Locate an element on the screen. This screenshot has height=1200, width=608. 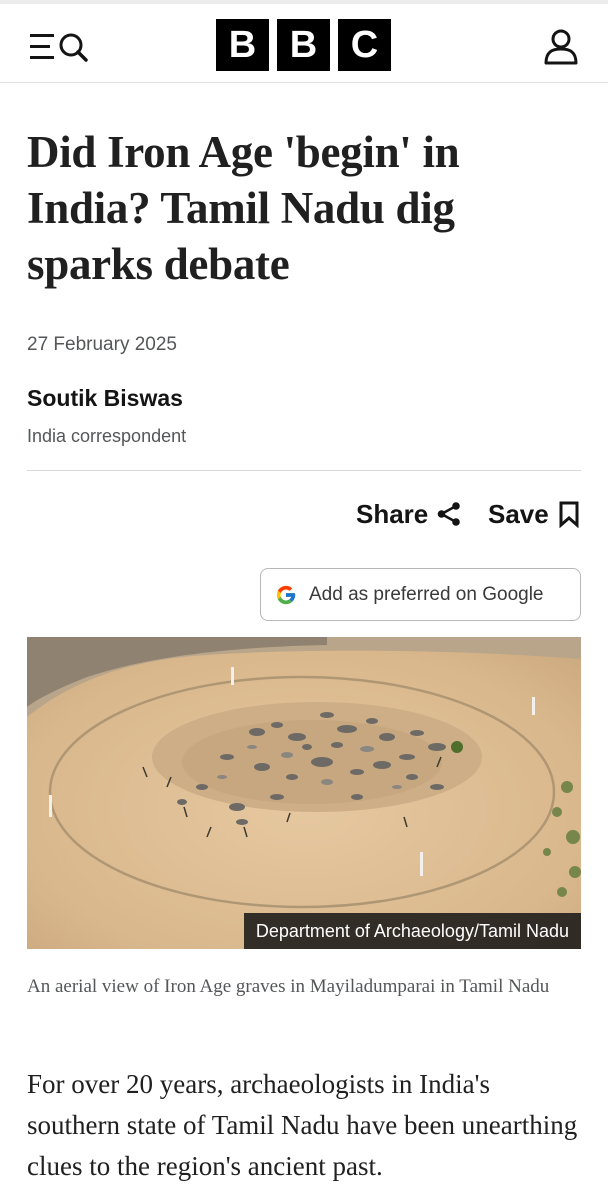
bookmark-icon is located at coordinates (569, 514).